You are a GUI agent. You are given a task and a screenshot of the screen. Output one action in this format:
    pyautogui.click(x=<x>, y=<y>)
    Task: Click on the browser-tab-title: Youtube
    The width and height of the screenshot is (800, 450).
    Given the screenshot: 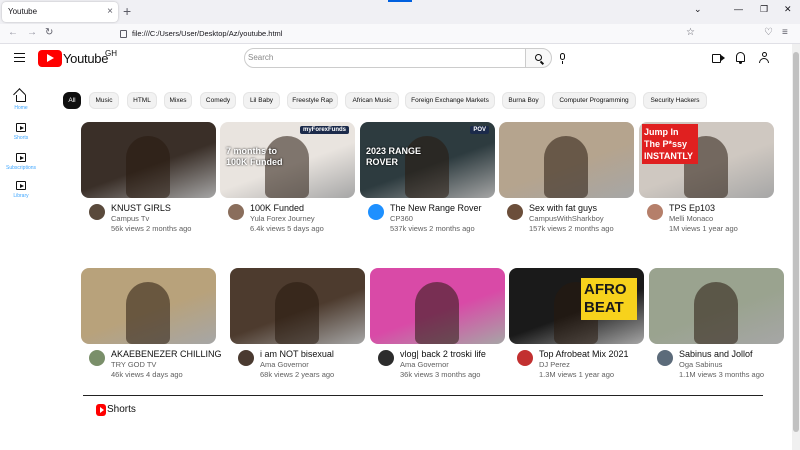 What is the action you would take?
    pyautogui.click(x=23, y=11)
    